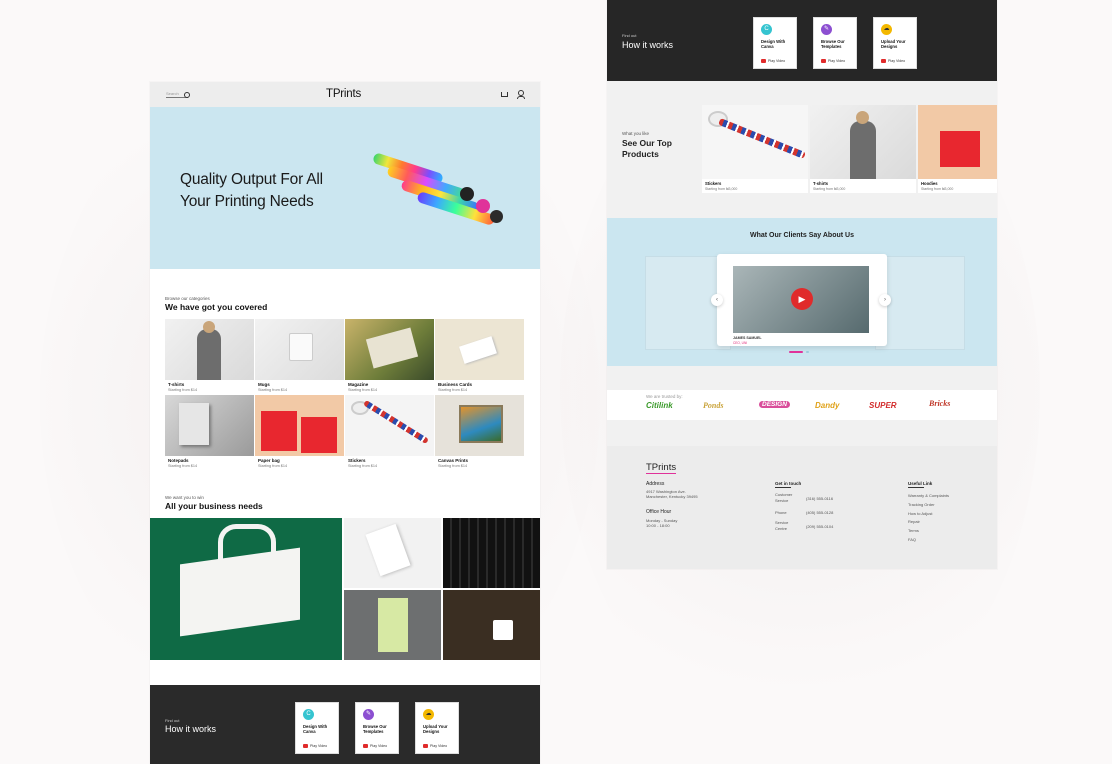 The image size is (1112, 764). Describe the element at coordinates (455, 384) in the screenshot. I see `category-name: Business Cards` at that location.